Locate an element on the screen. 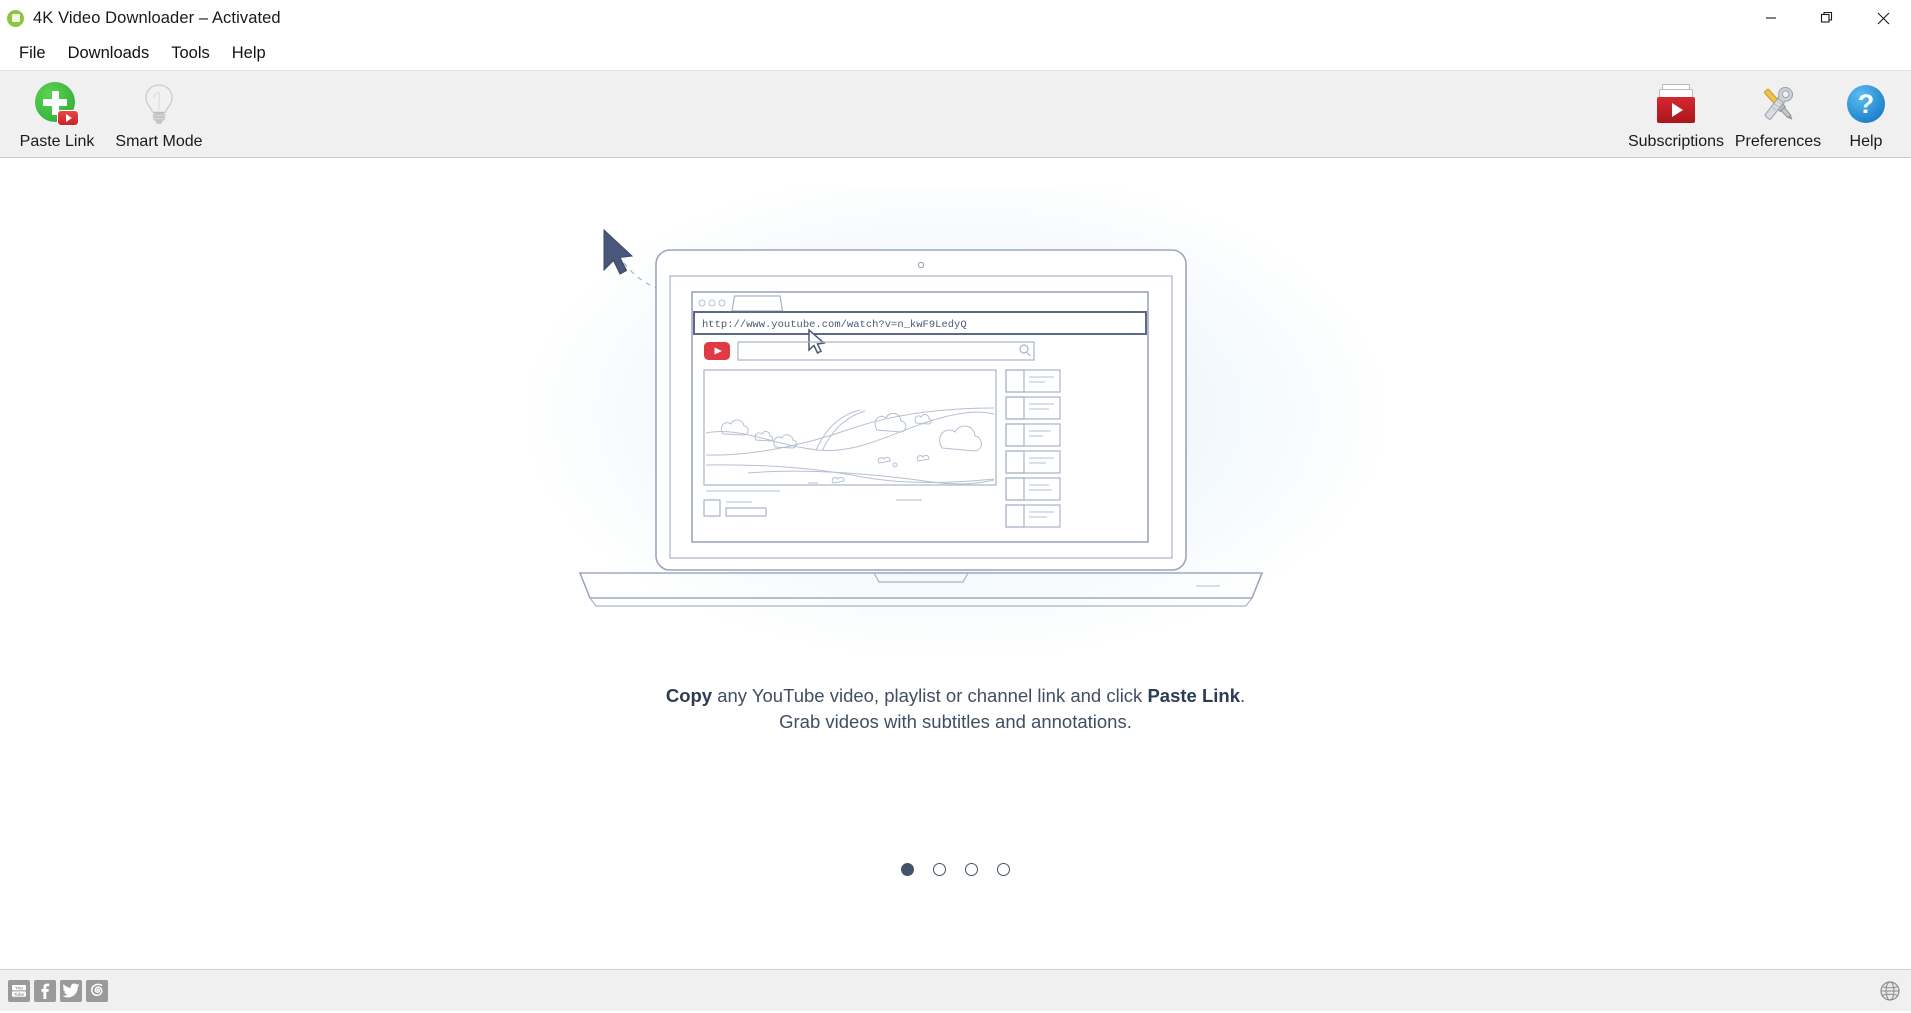 Image resolution: width=1911 pixels, height=1013 pixels. menu-item-tools: Tools is located at coordinates (190, 53).